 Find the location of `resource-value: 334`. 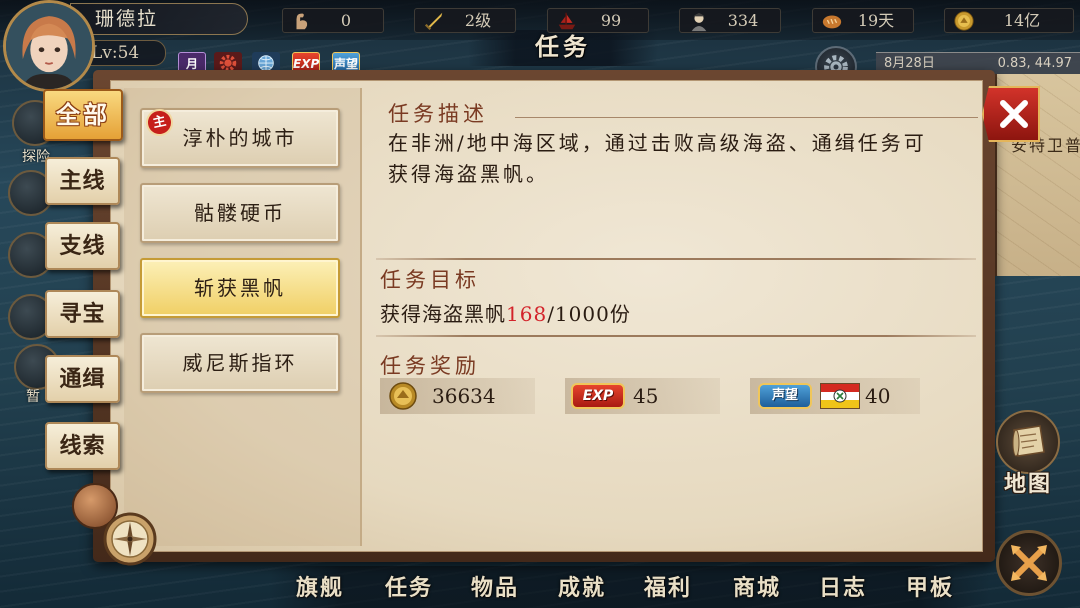

resource-value: 334 is located at coordinates (743, 20).